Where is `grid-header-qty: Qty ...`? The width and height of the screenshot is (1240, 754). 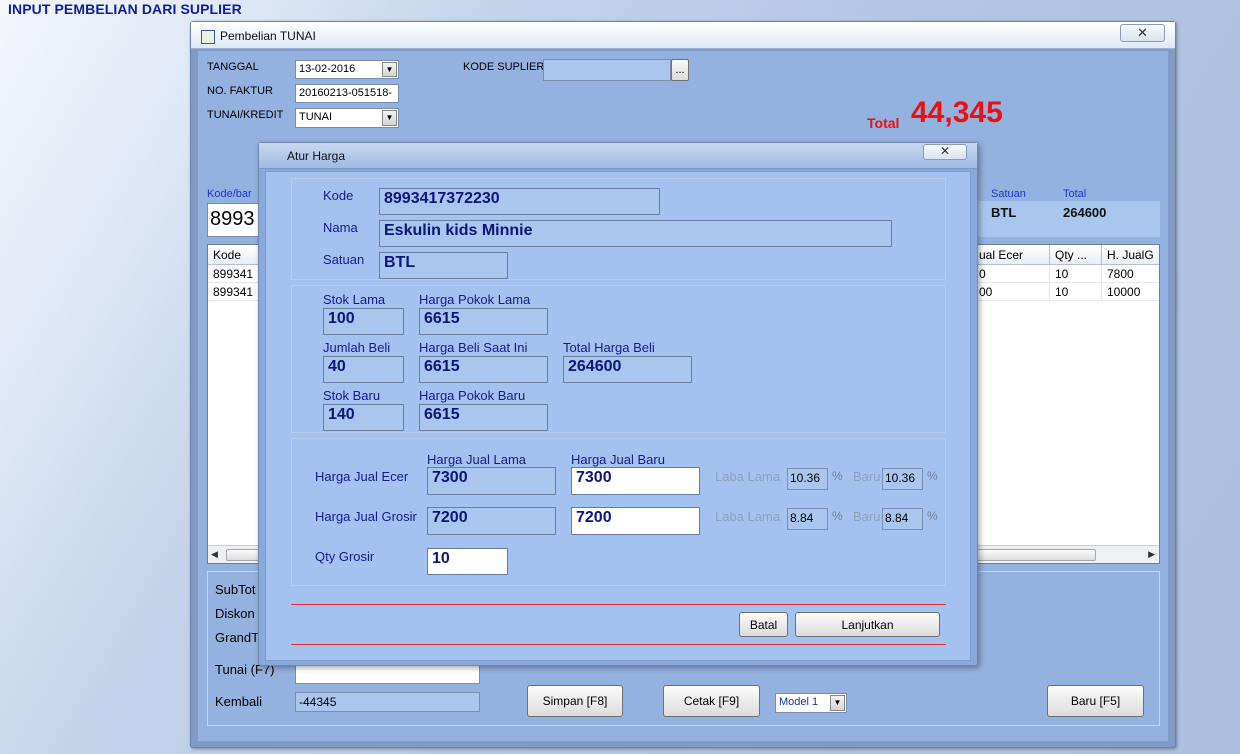
grid-header-qty: Qty ... is located at coordinates (1076, 255).